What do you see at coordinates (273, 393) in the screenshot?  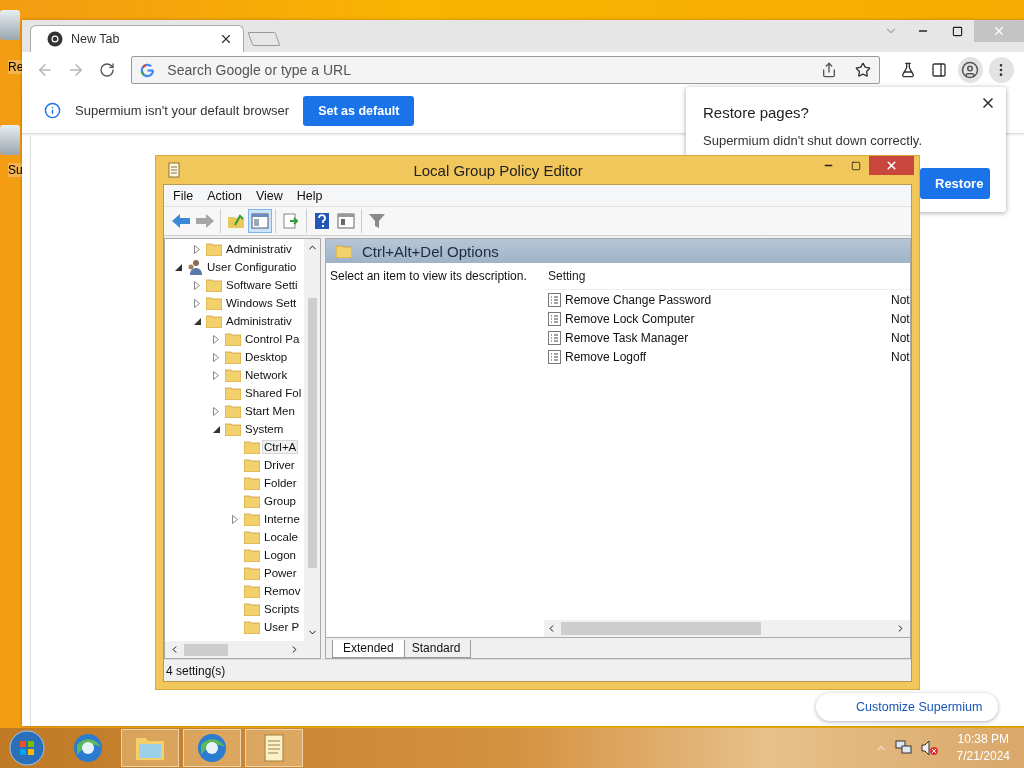 I see `tree-item: Shared Fol` at bounding box center [273, 393].